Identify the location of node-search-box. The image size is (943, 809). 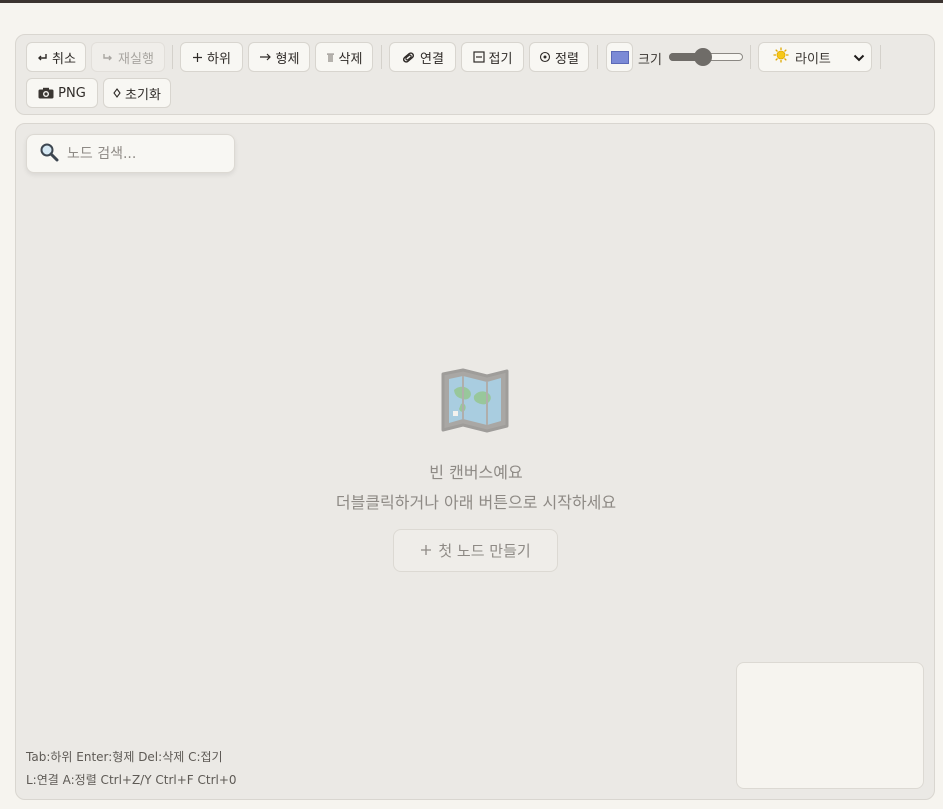
(130, 153).